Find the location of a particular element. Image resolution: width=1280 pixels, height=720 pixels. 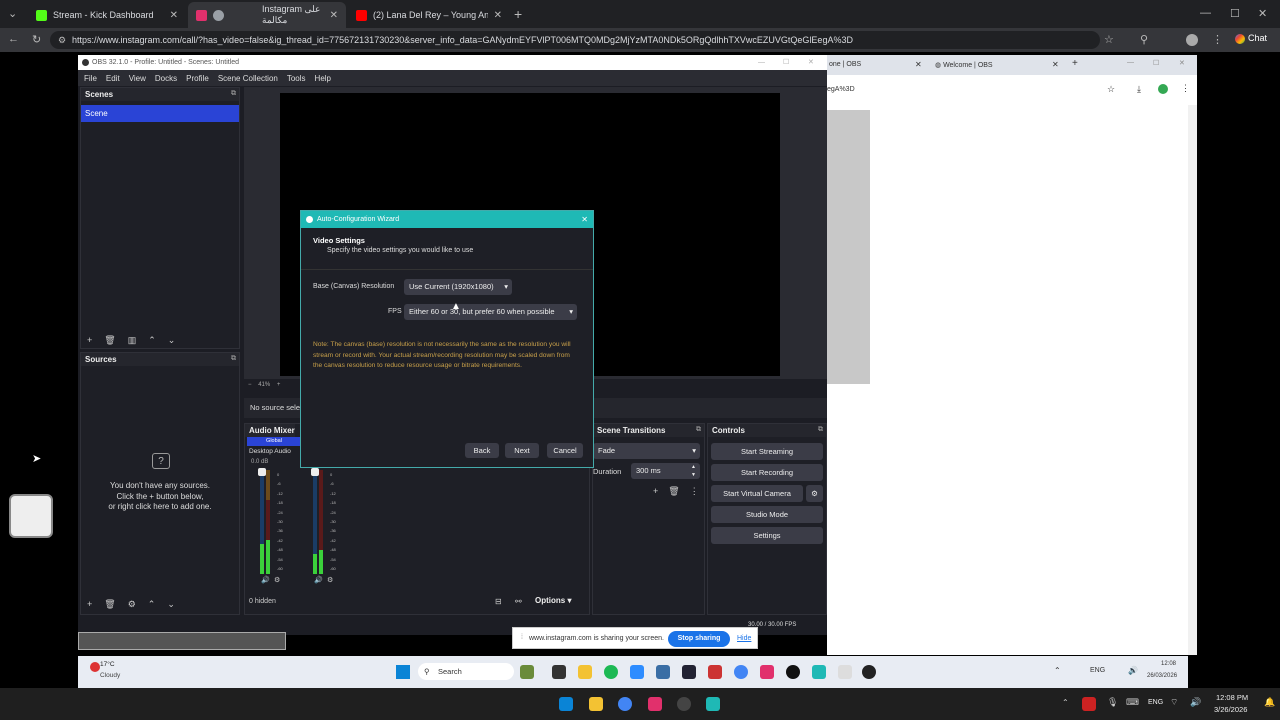

right-address-bar: egA%3D ☆ ⤓ ⋮ is located at coordinates (1012, 90).